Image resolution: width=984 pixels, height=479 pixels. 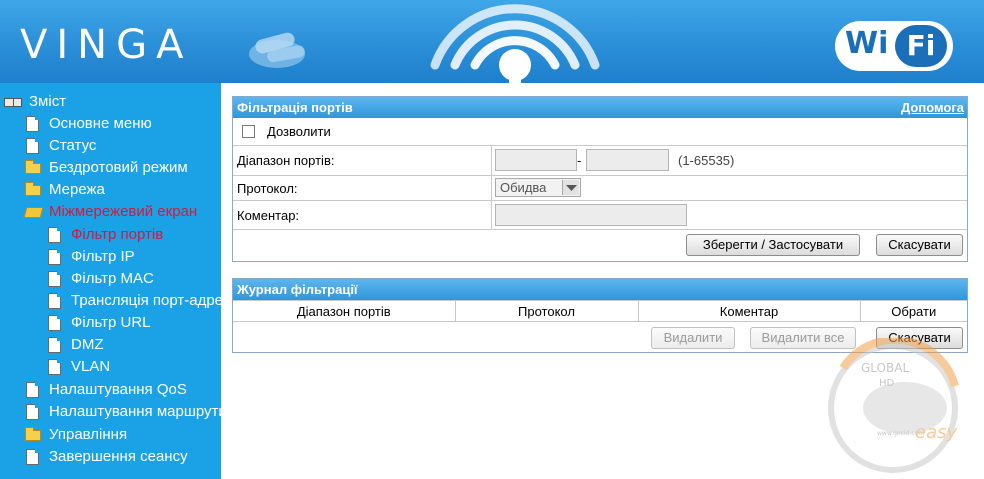 I want to click on chevron-down-icon, so click(x=570, y=187).